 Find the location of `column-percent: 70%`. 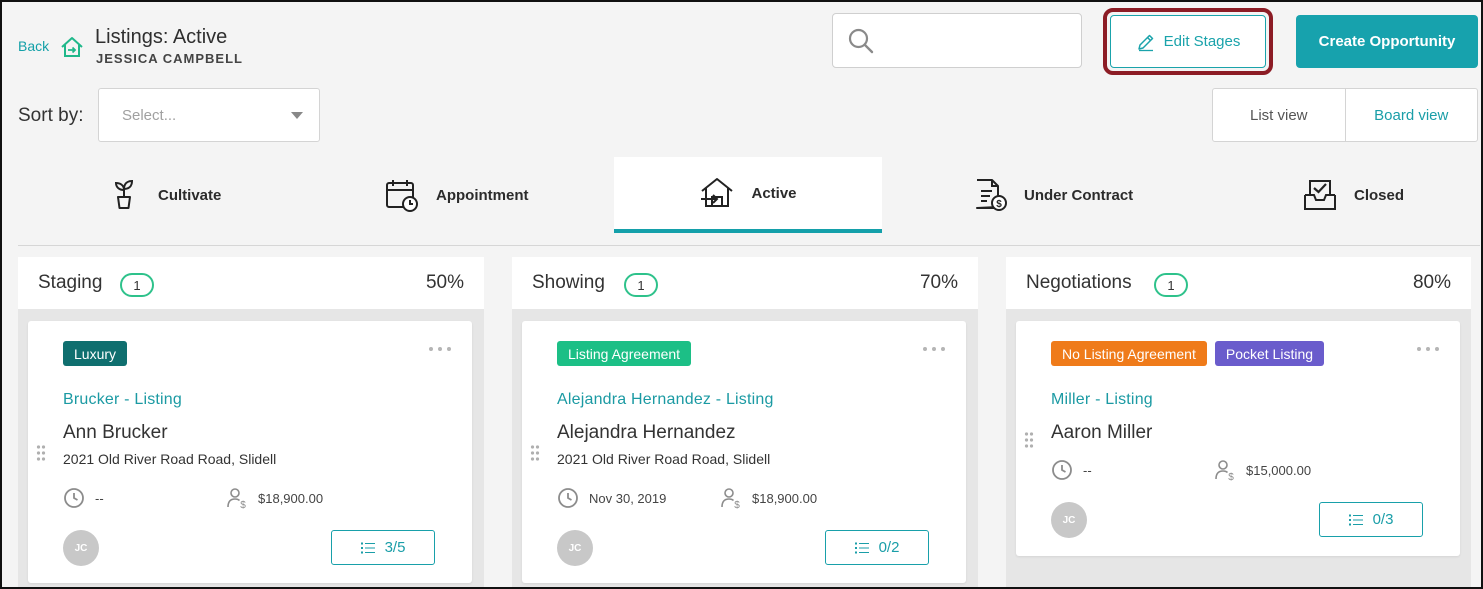

column-percent: 70% is located at coordinates (938, 282).